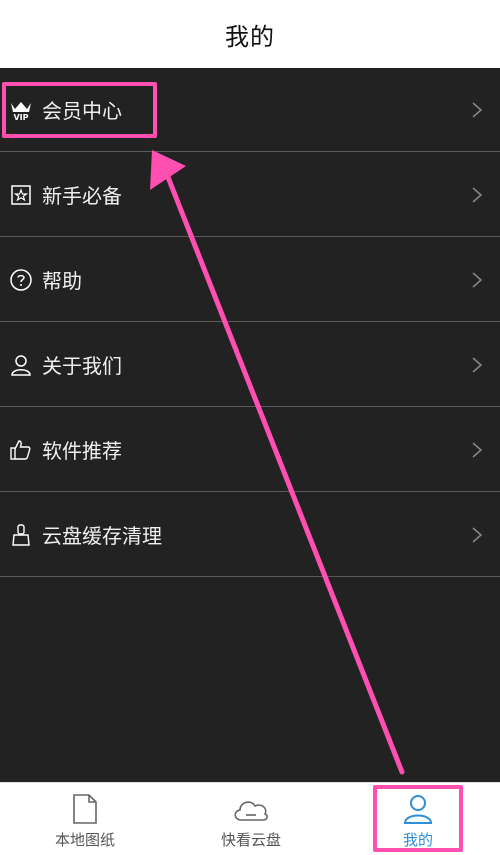  What do you see at coordinates (250, 280) in the screenshot?
I see `menu-item-help: 帮助` at bounding box center [250, 280].